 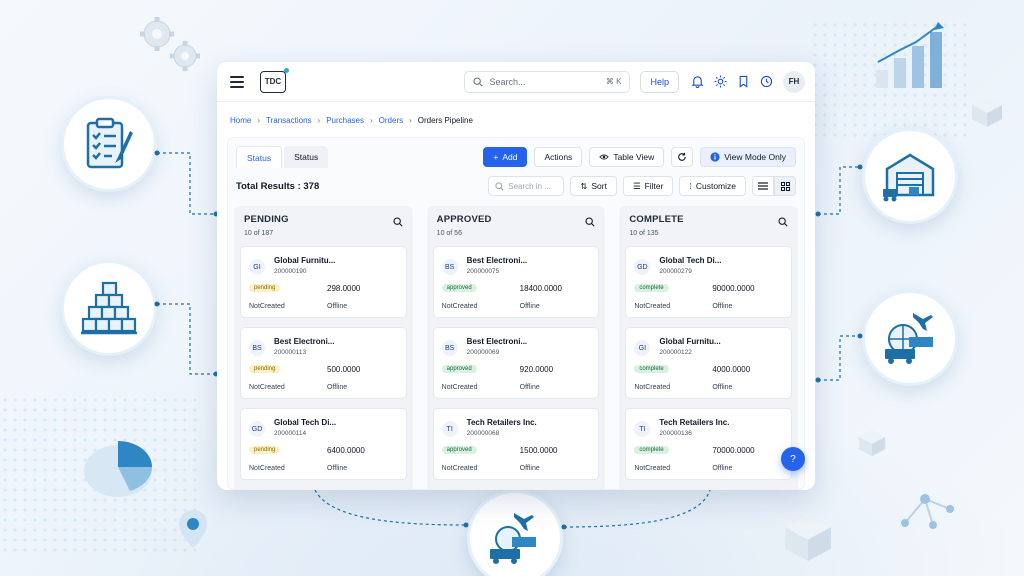 What do you see at coordinates (237, 81) in the screenshot?
I see `menu-icon` at bounding box center [237, 81].